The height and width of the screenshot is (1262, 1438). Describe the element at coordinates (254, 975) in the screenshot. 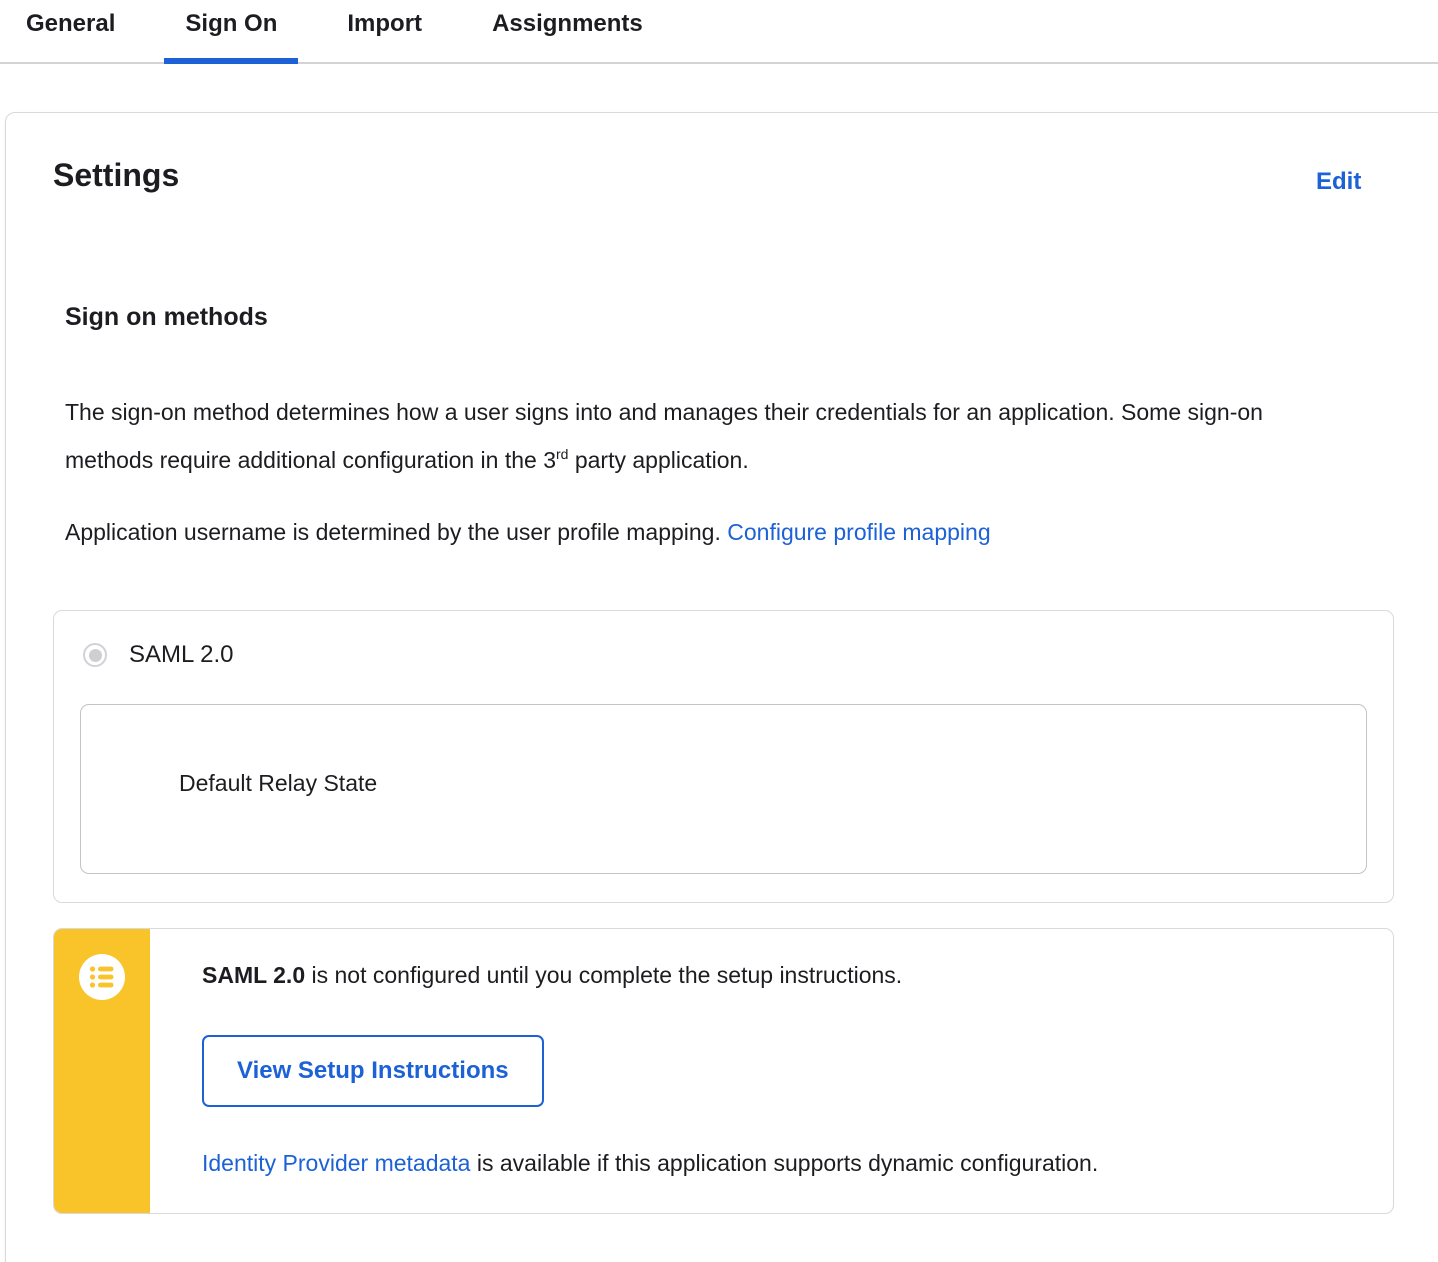

I see `callout-message-bold: SAML 2.0` at that location.